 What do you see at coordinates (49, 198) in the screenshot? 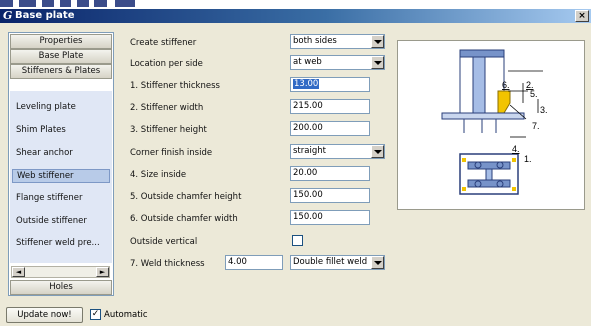
I see `nav-item-flange-stiffener: Flange stiffener` at bounding box center [49, 198].